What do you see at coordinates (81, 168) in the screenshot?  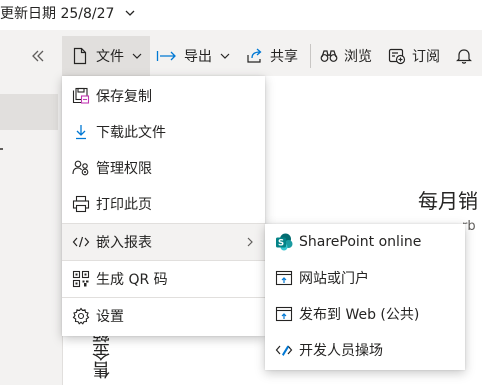 I see `manage-permissions-icon` at bounding box center [81, 168].